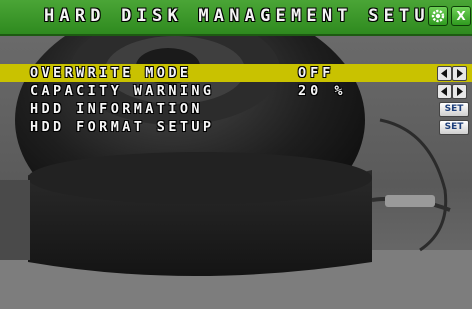 The height and width of the screenshot is (309, 472). I want to click on settings-button, so click(438, 16).